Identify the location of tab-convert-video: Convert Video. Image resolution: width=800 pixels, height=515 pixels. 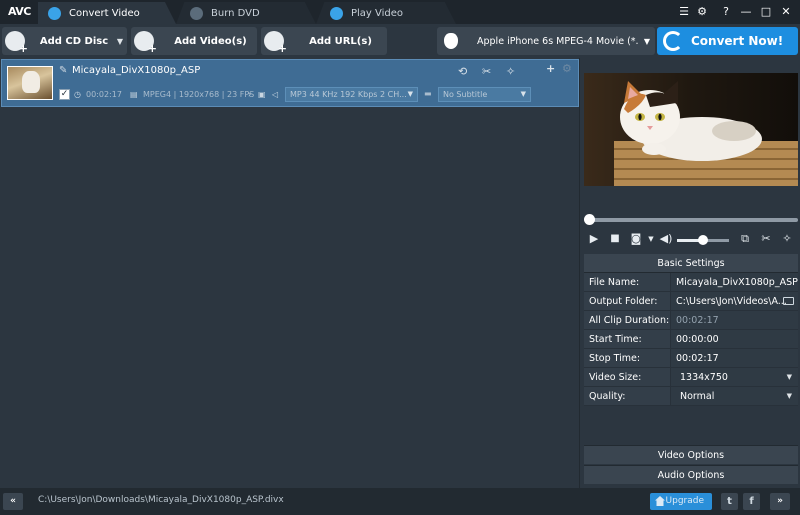
(107, 13).